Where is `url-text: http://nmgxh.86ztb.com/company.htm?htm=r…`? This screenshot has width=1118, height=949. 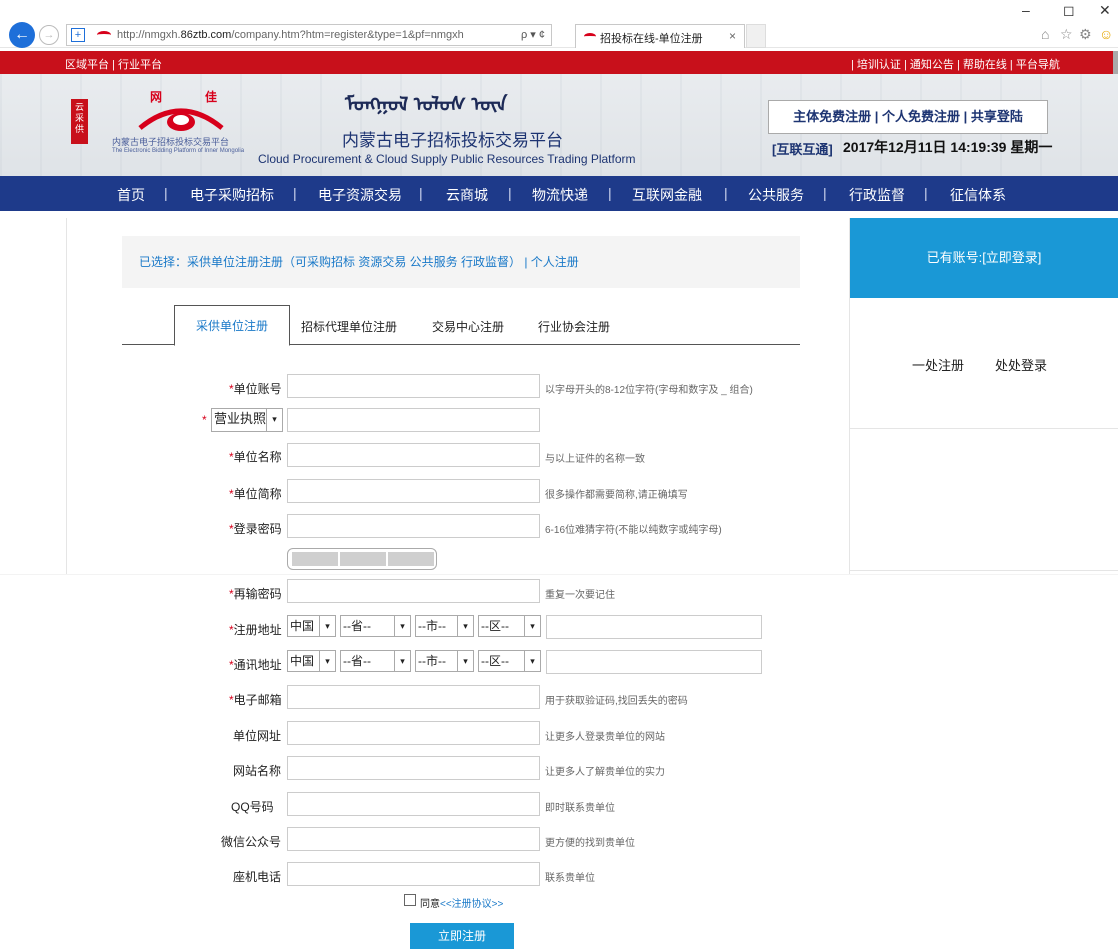
url-text: http://nmgxh.86ztb.com/company.htm?htm=r… is located at coordinates (290, 35).